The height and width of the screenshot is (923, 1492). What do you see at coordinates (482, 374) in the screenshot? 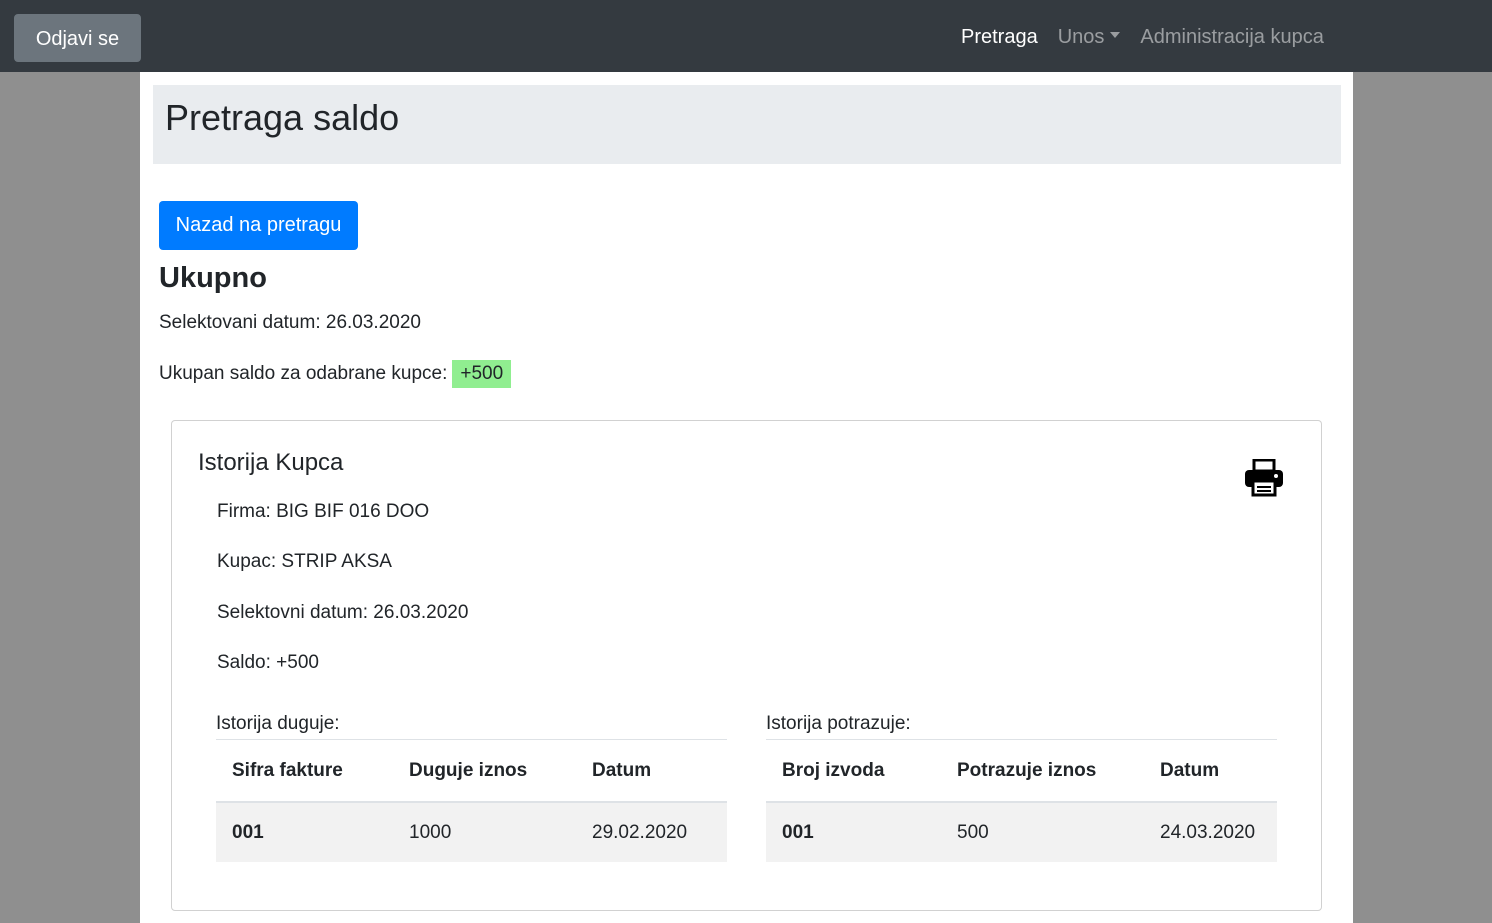
I see `saldo-badge: +500` at bounding box center [482, 374].